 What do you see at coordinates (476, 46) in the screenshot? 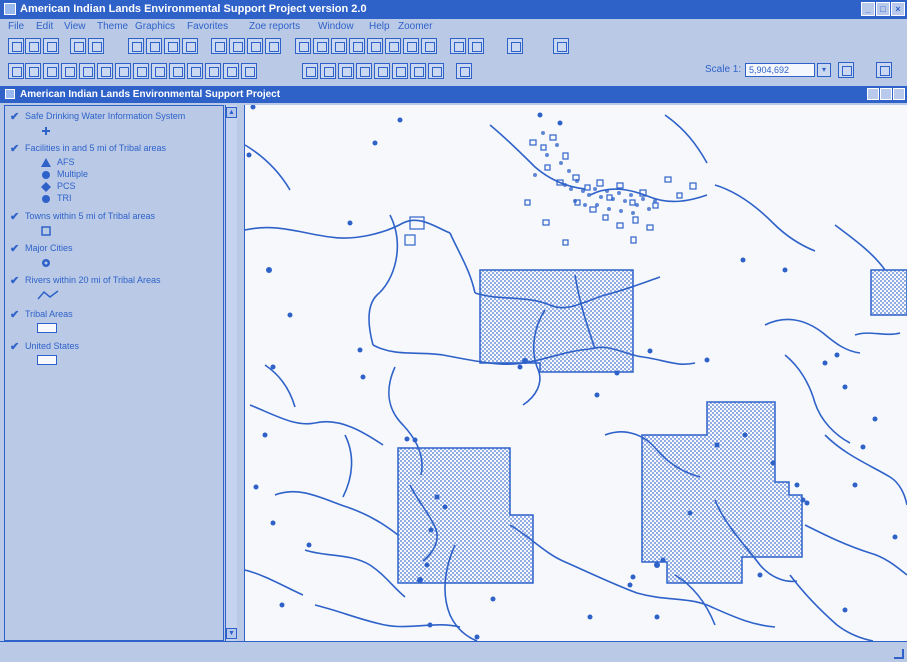
I see `export-button` at bounding box center [476, 46].